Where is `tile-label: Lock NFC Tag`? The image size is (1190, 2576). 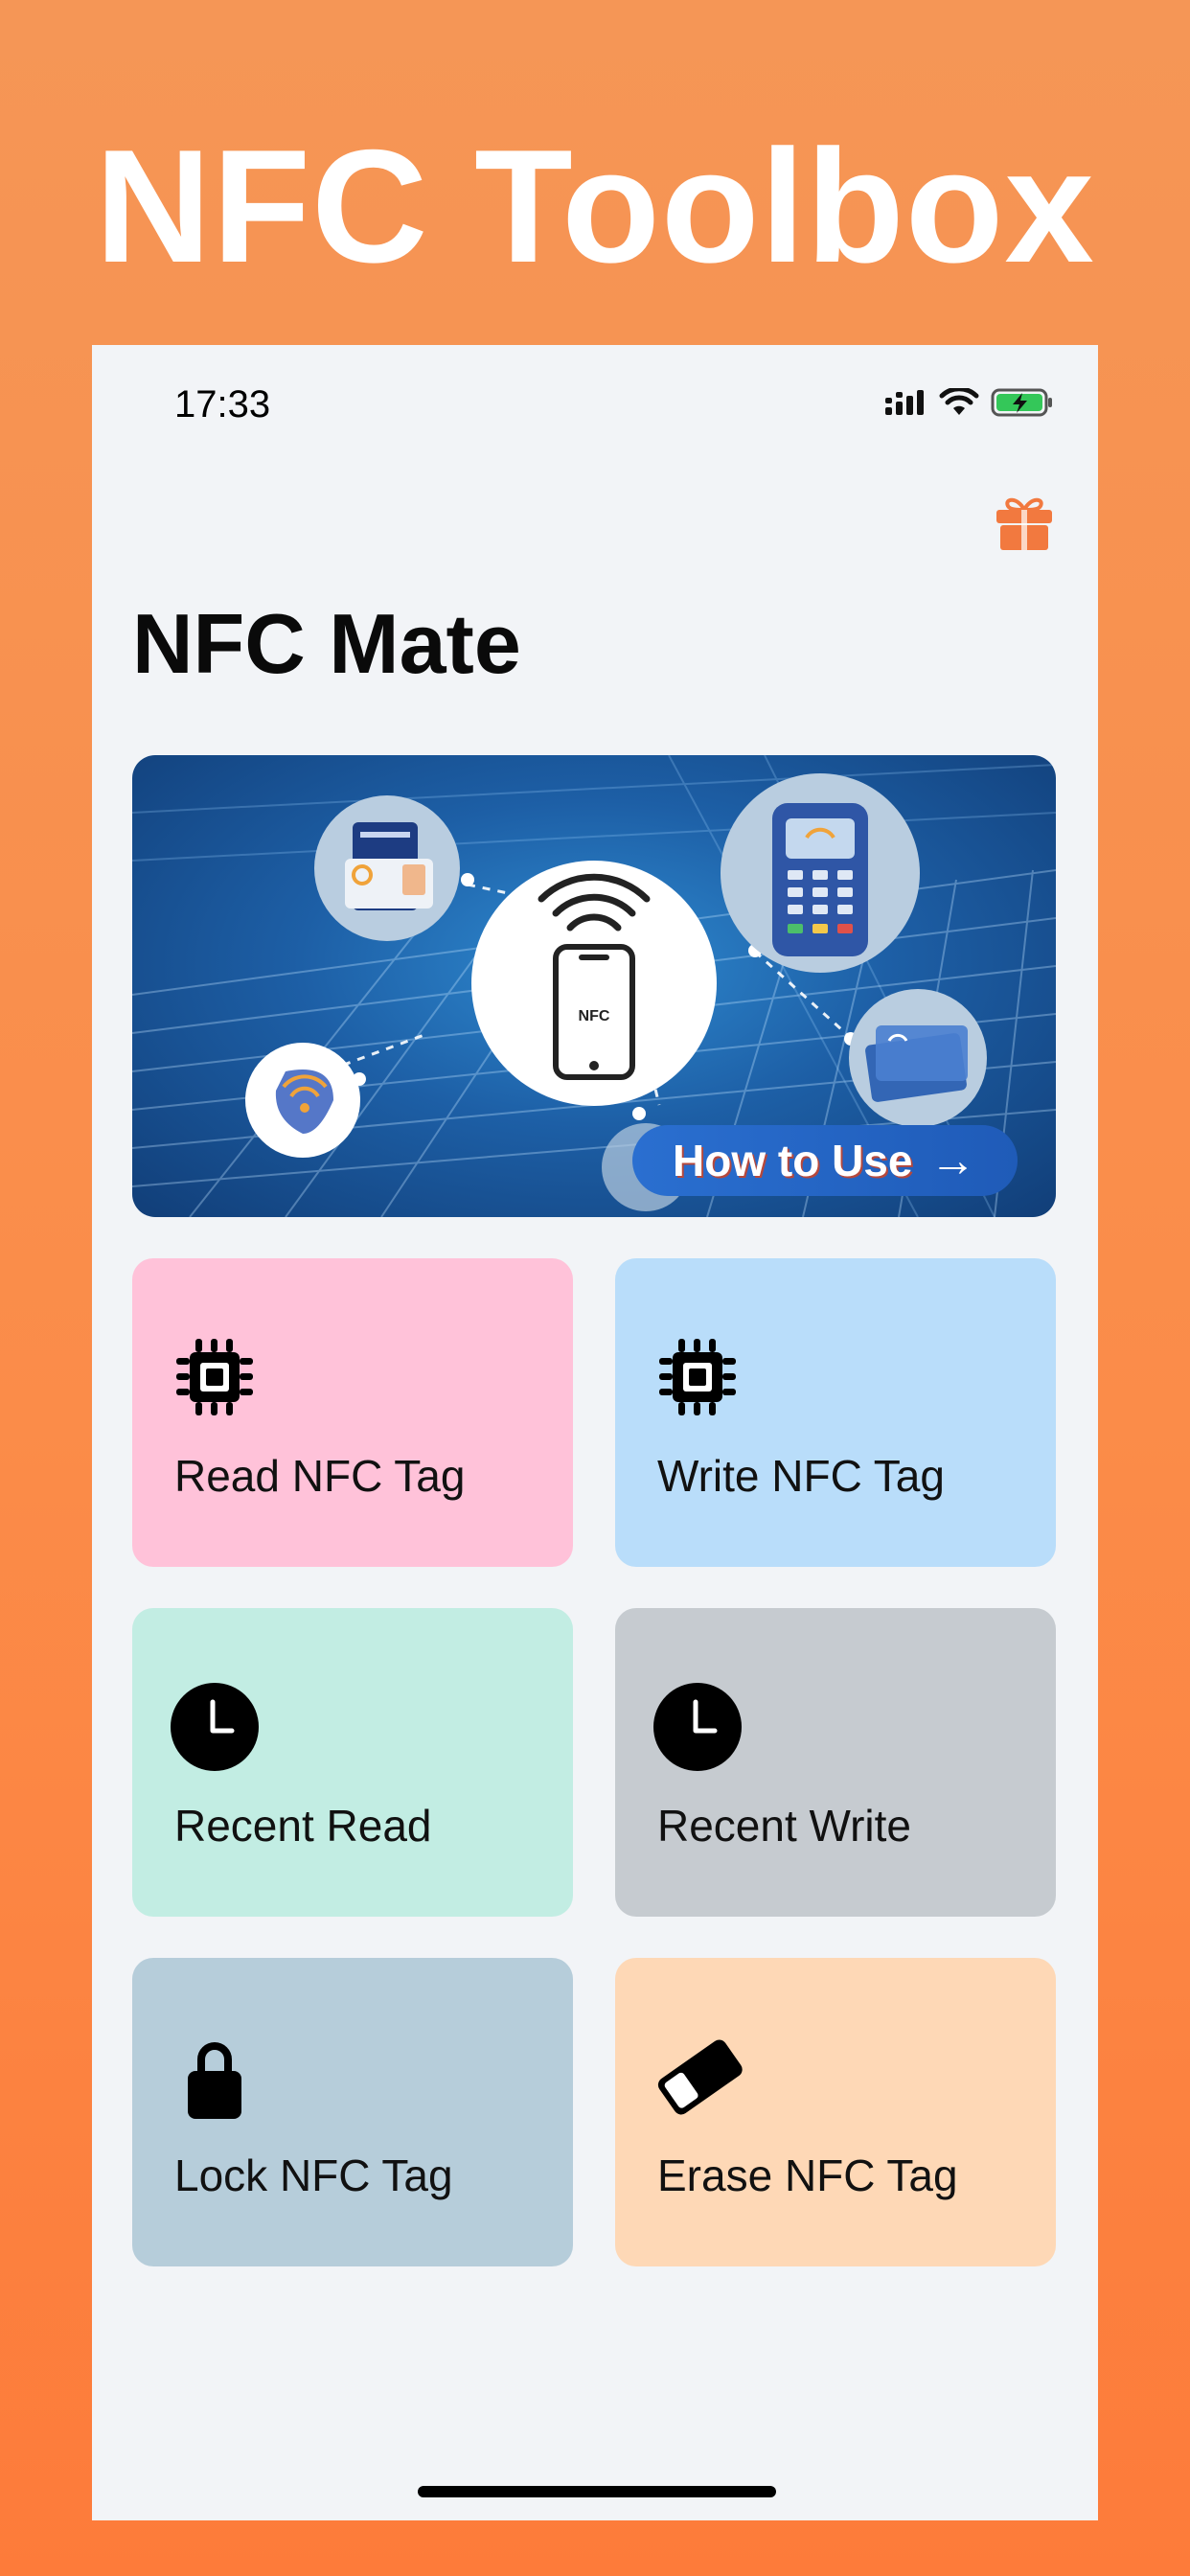
tile-label: Lock NFC Tag is located at coordinates (313, 2175).